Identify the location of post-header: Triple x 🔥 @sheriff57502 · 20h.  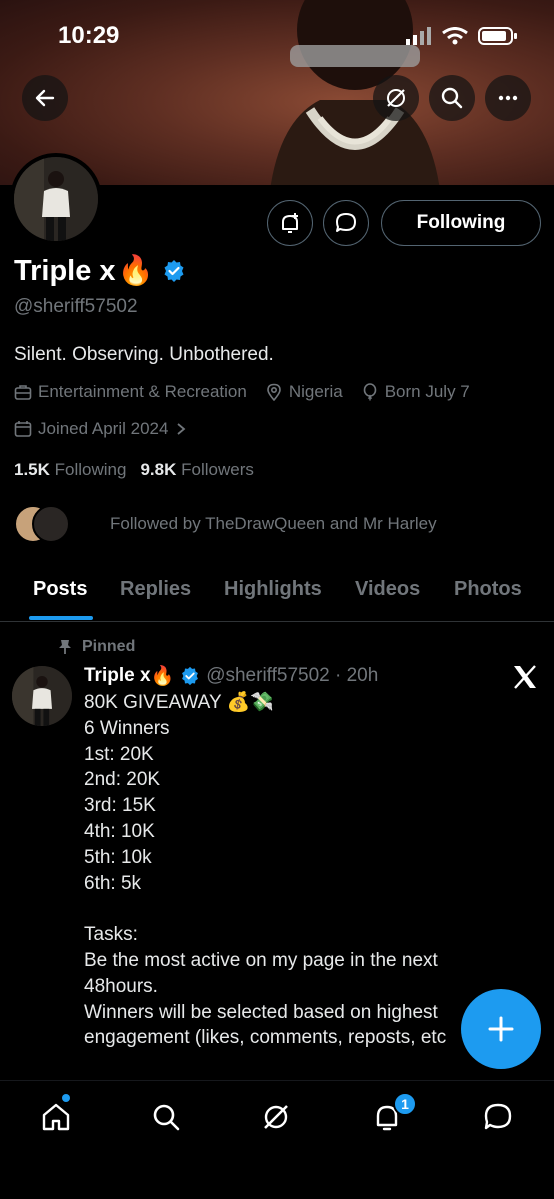
(231, 676).